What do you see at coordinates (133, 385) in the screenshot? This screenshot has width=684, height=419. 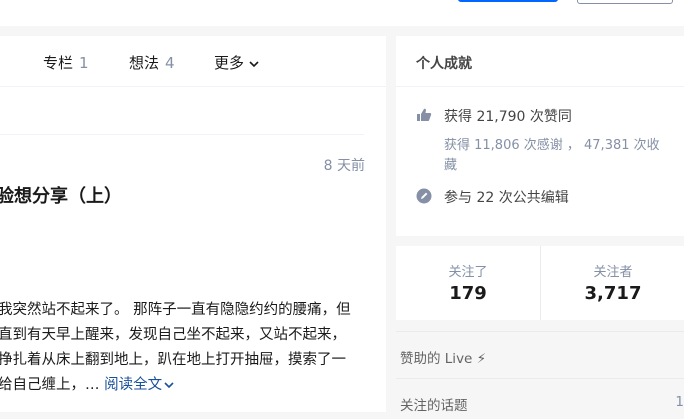 I see `read-more-label: 阅读全文` at bounding box center [133, 385].